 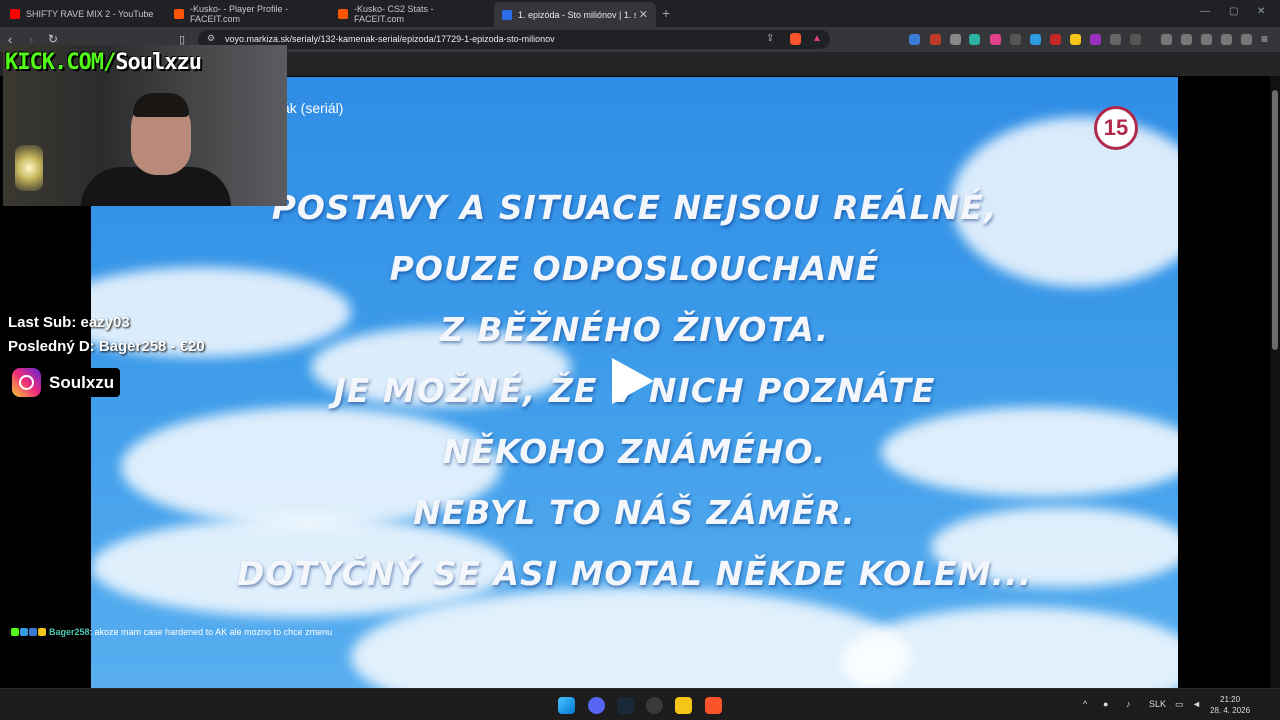 What do you see at coordinates (15, 14) in the screenshot?
I see `youtube-icon` at bounding box center [15, 14].